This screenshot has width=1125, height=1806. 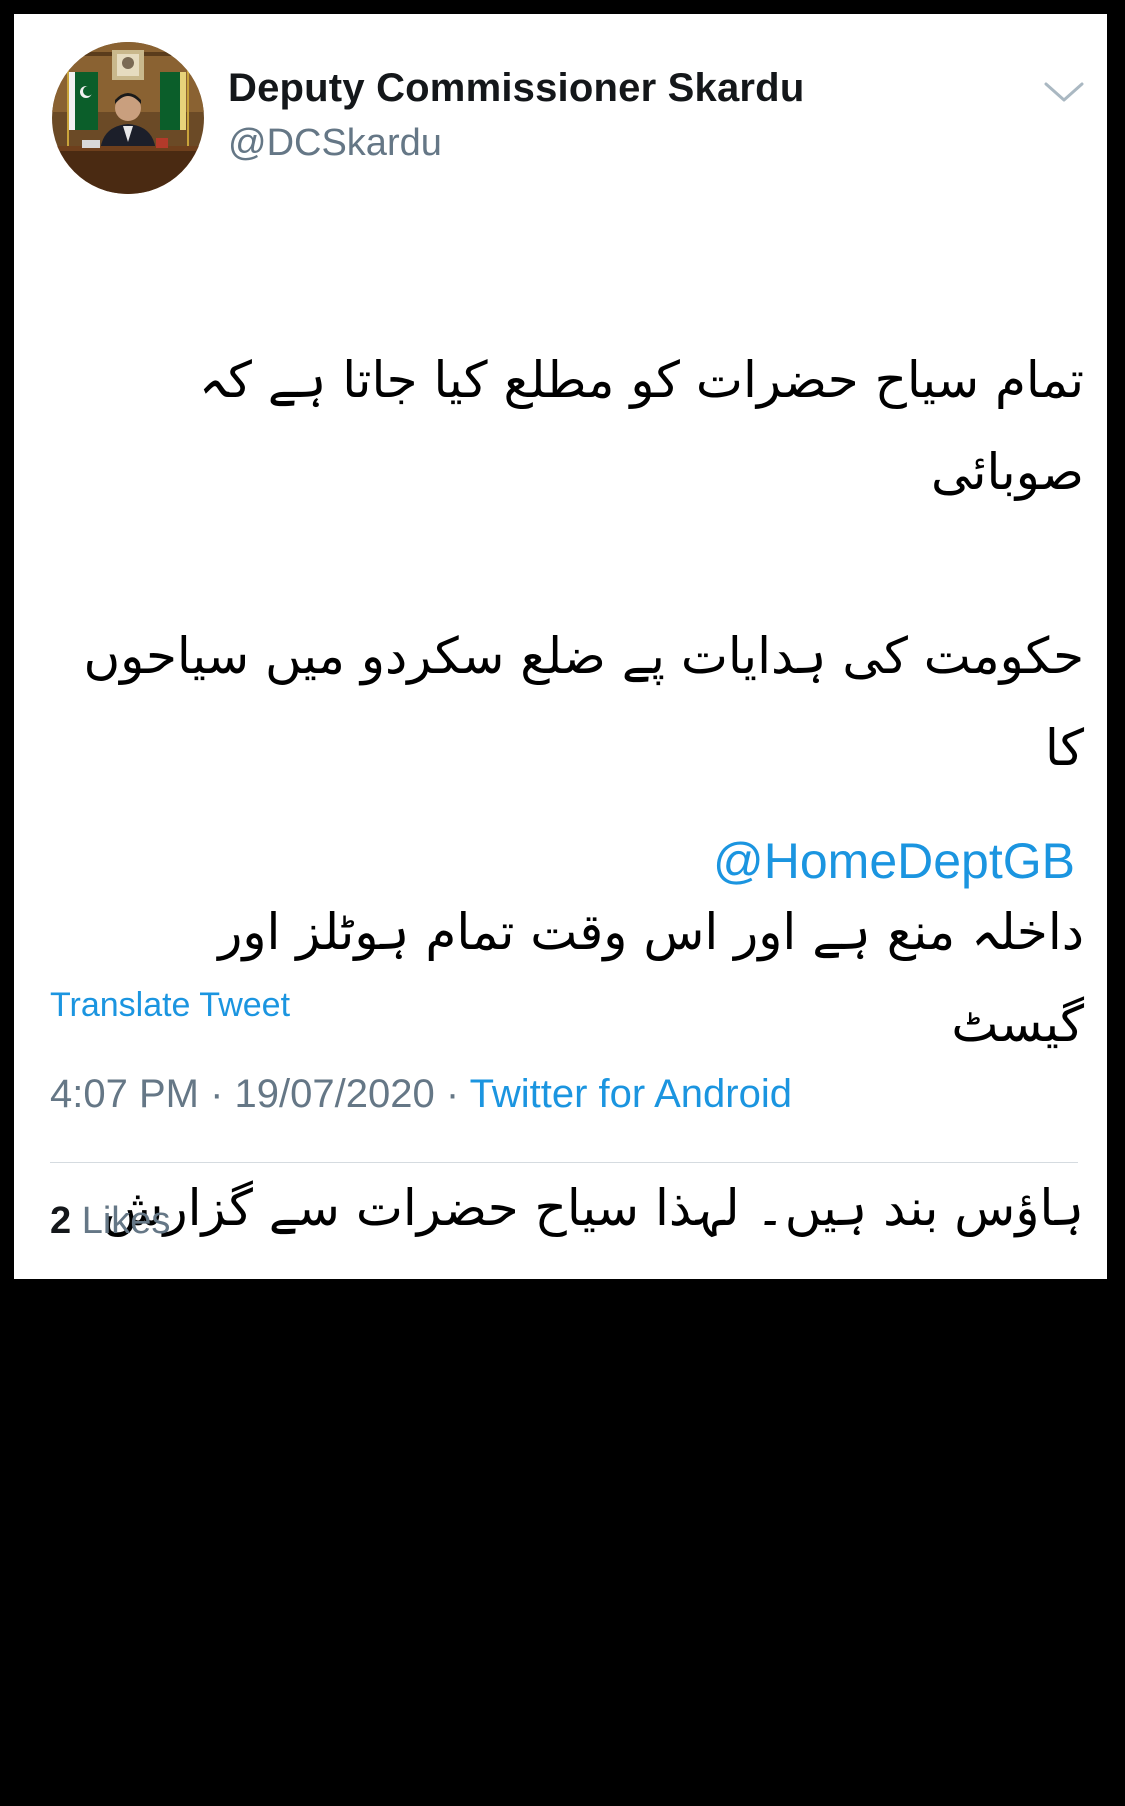 I want to click on mention-link: @HomeDeptGB, so click(x=894, y=861).